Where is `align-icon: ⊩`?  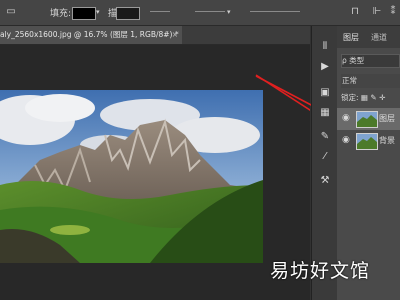 align-icon: ⊩ is located at coordinates (377, 12).